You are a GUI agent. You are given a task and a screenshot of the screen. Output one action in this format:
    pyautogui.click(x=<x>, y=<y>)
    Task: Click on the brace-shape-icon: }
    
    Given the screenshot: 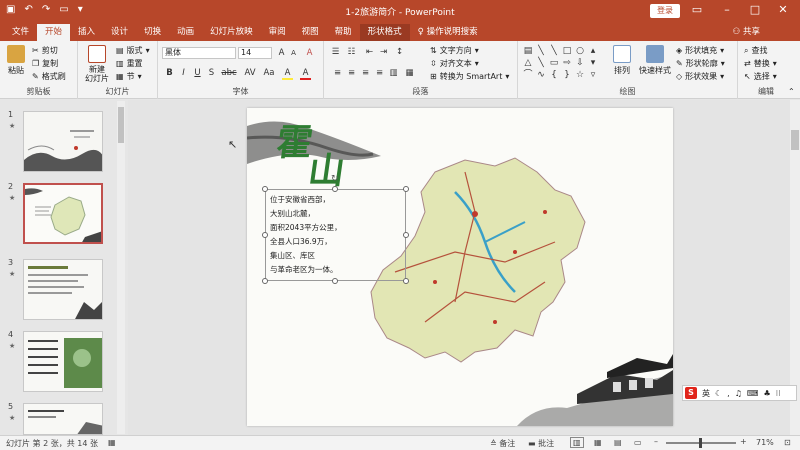 What is the action you would take?
    pyautogui.click(x=567, y=75)
    